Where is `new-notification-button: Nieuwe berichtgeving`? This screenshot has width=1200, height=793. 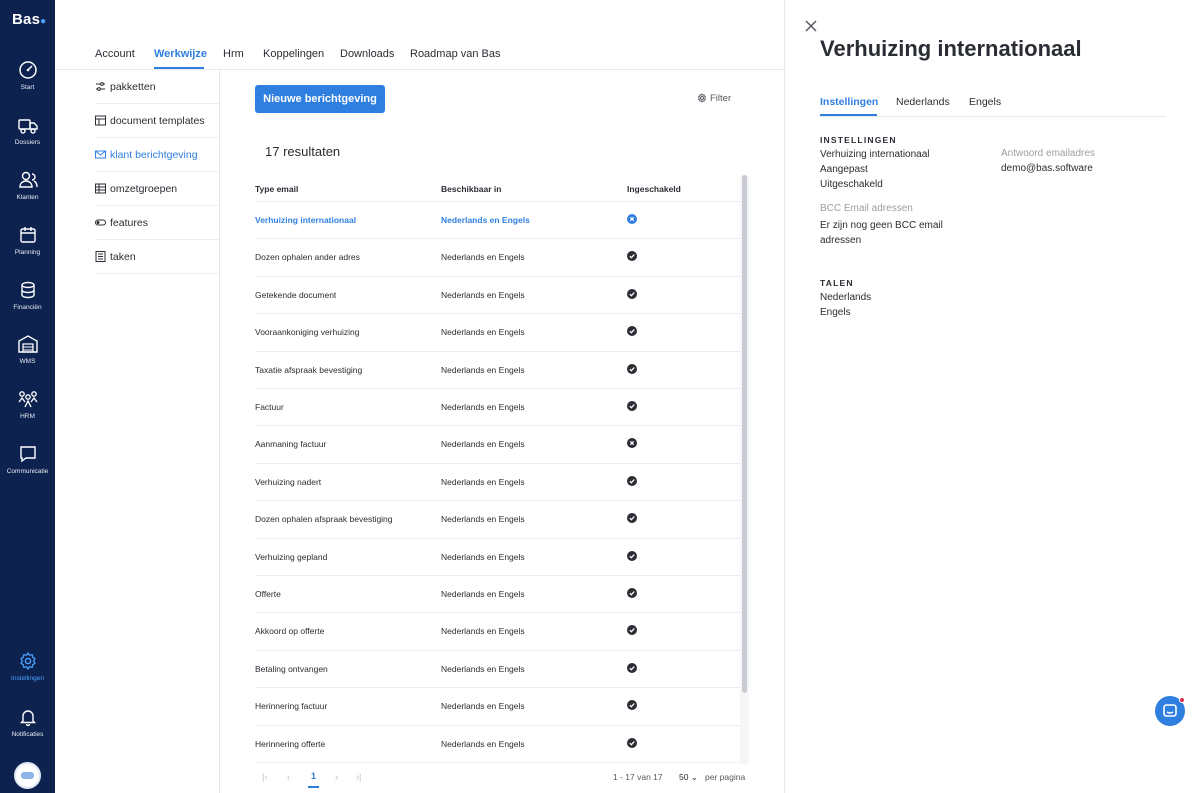 new-notification-button: Nieuwe berichtgeving is located at coordinates (320, 99).